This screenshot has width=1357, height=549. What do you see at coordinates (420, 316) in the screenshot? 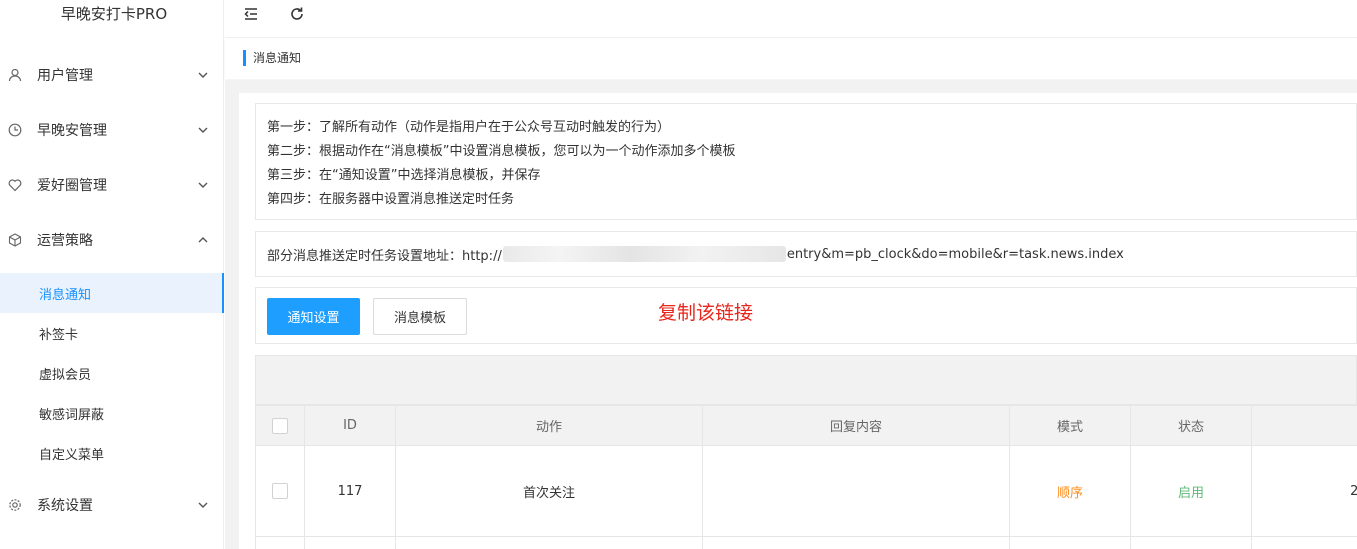
I see `message-template-button: 消息模板` at bounding box center [420, 316].